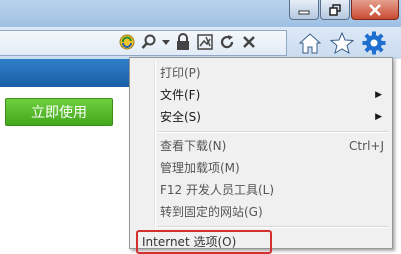 The height and width of the screenshot is (254, 401). I want to click on menu-item-shortcut: Ctrl+J, so click(366, 146).